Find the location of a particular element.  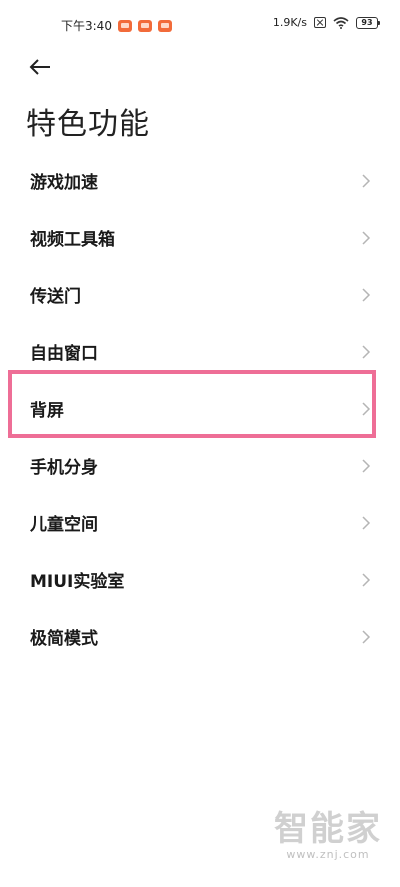

menu-item-label: MIUI实验室 is located at coordinates (77, 582).